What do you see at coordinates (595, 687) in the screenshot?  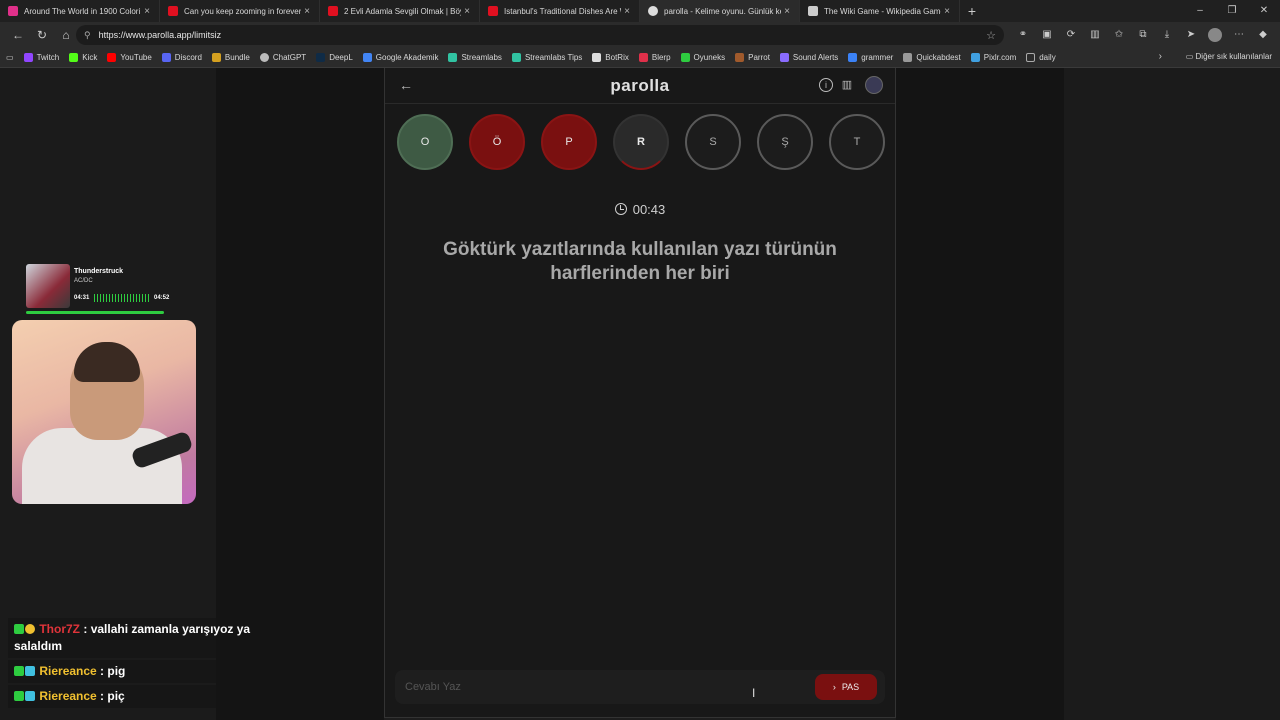 I see `answer-input` at bounding box center [595, 687].